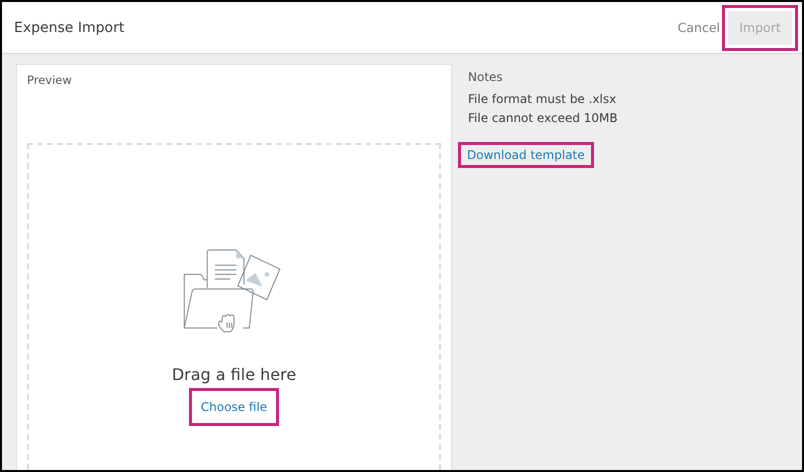 Image resolution: width=804 pixels, height=472 pixels. What do you see at coordinates (526, 155) in the screenshot?
I see `download-template-link: Download template` at bounding box center [526, 155].